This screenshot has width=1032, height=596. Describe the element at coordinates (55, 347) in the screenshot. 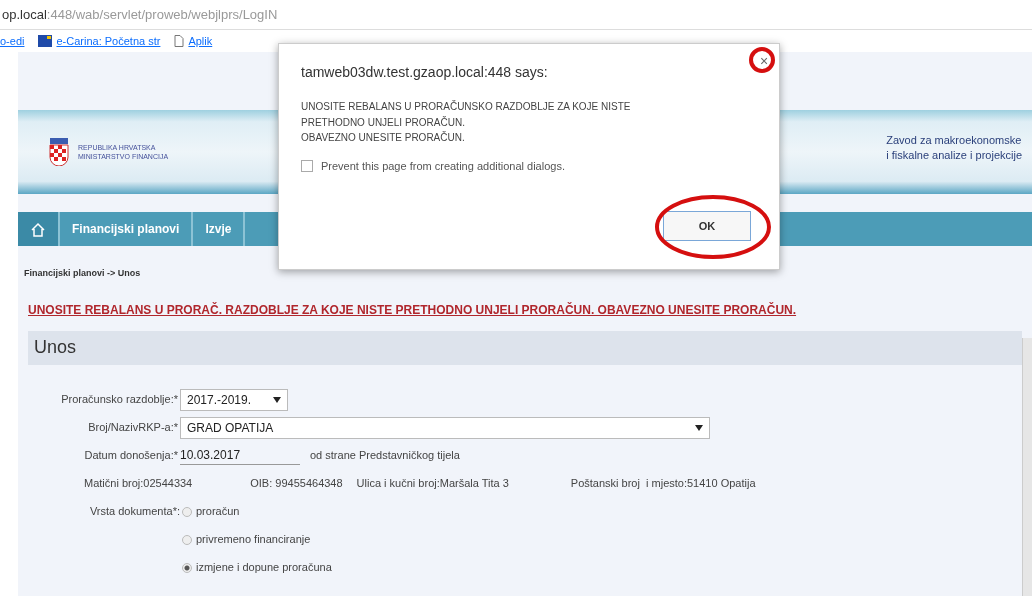

I see `section-title: Unos` at that location.